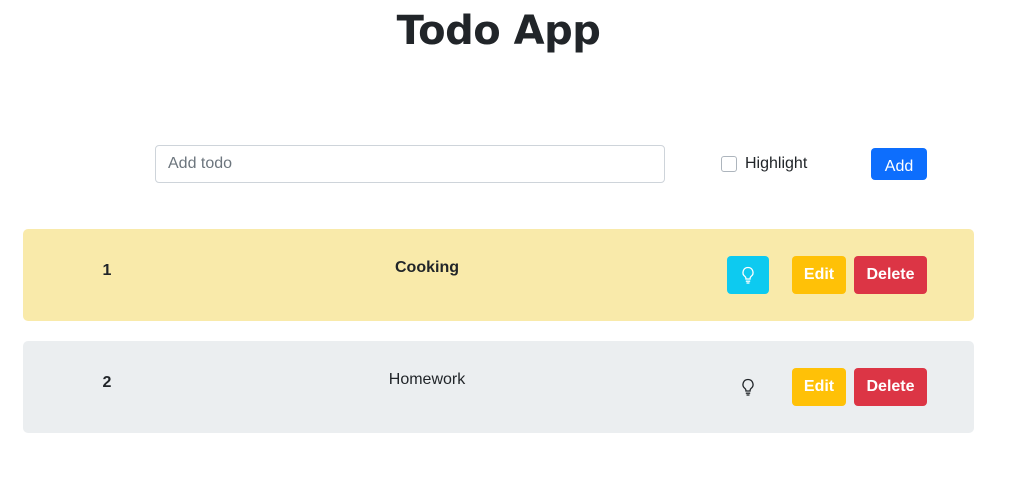  I want to click on add-todo-input, so click(410, 164).